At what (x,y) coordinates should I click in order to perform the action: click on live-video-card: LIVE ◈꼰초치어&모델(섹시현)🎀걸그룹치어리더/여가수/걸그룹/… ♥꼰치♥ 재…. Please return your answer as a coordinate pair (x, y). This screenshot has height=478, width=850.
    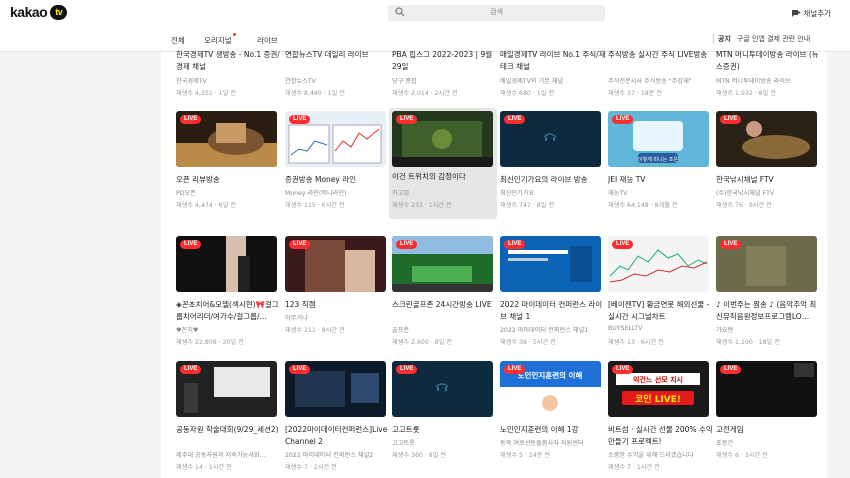
    Looking at the image, I should click on (230, 291).